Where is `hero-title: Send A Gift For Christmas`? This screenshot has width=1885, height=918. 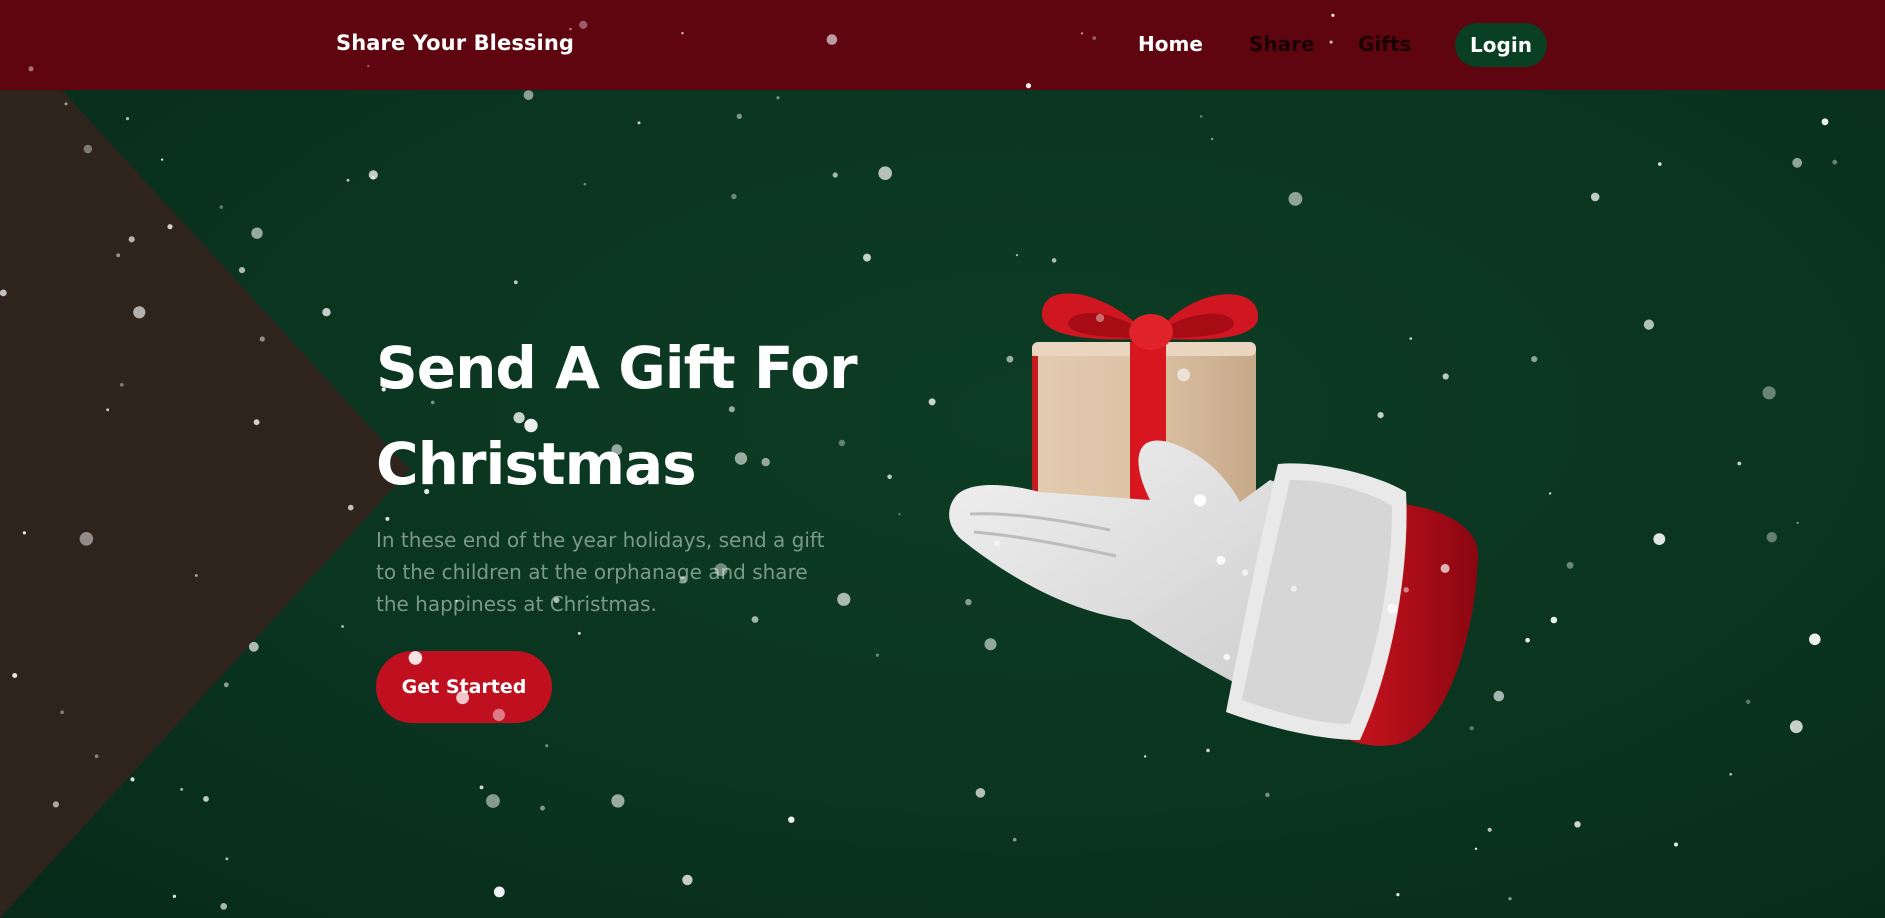 hero-title: Send A Gift For Christmas is located at coordinates (617, 416).